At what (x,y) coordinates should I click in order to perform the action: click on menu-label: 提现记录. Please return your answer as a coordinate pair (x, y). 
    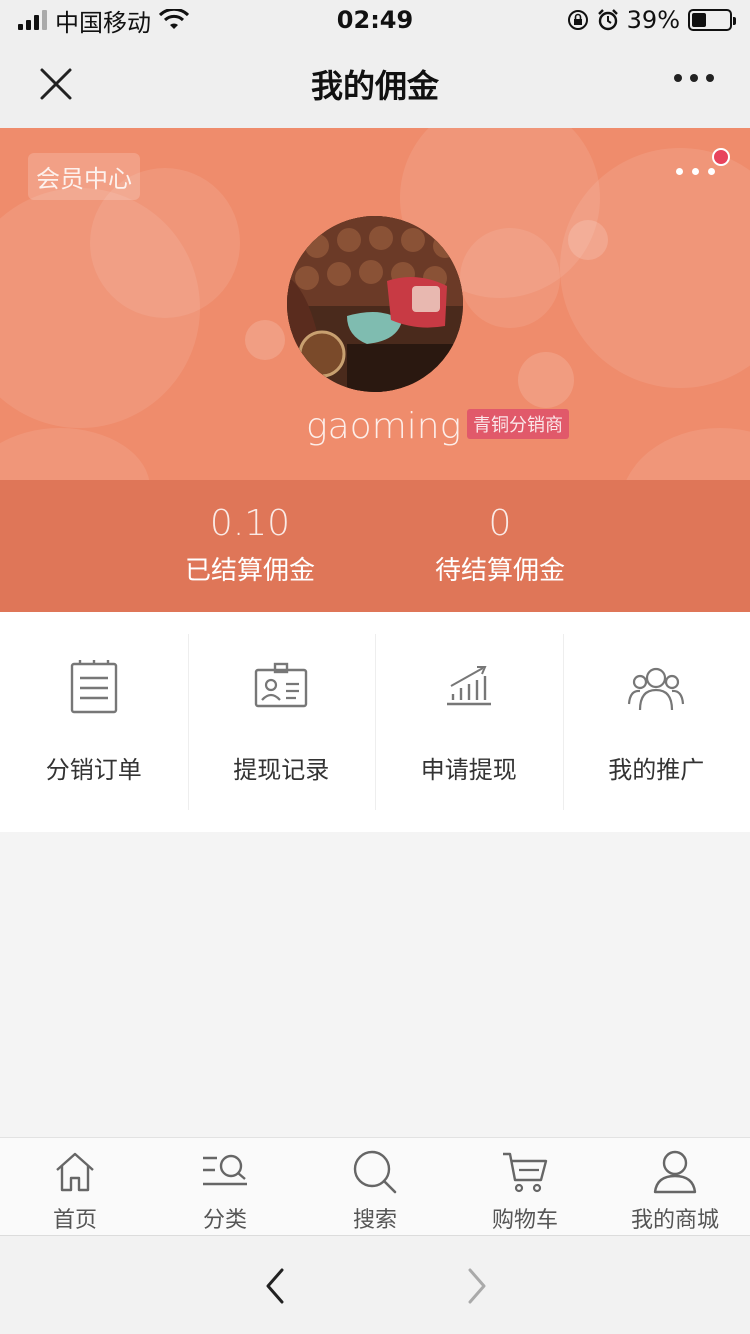
    Looking at the image, I should click on (281, 770).